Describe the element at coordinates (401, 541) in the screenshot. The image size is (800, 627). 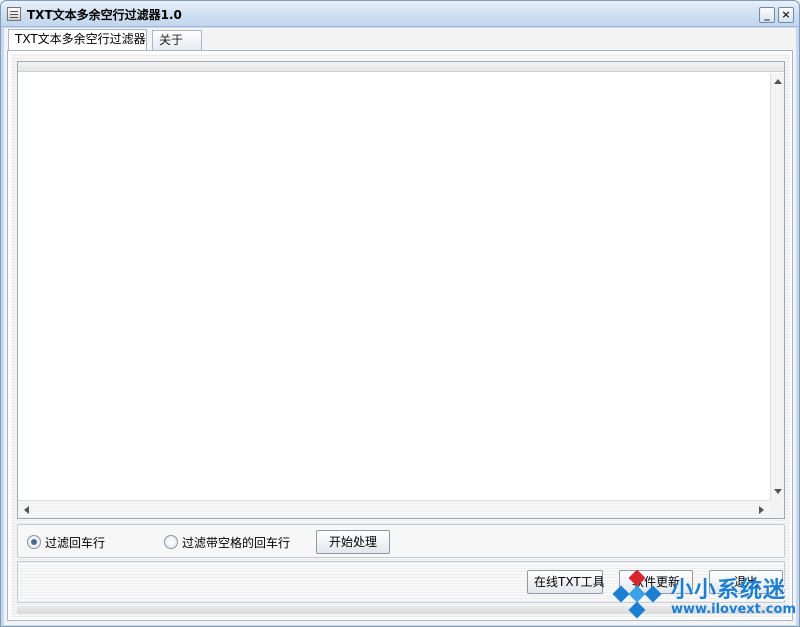
I see `options-bar: 过滤回车行 过滤带空格的回车行 开始处理` at that location.